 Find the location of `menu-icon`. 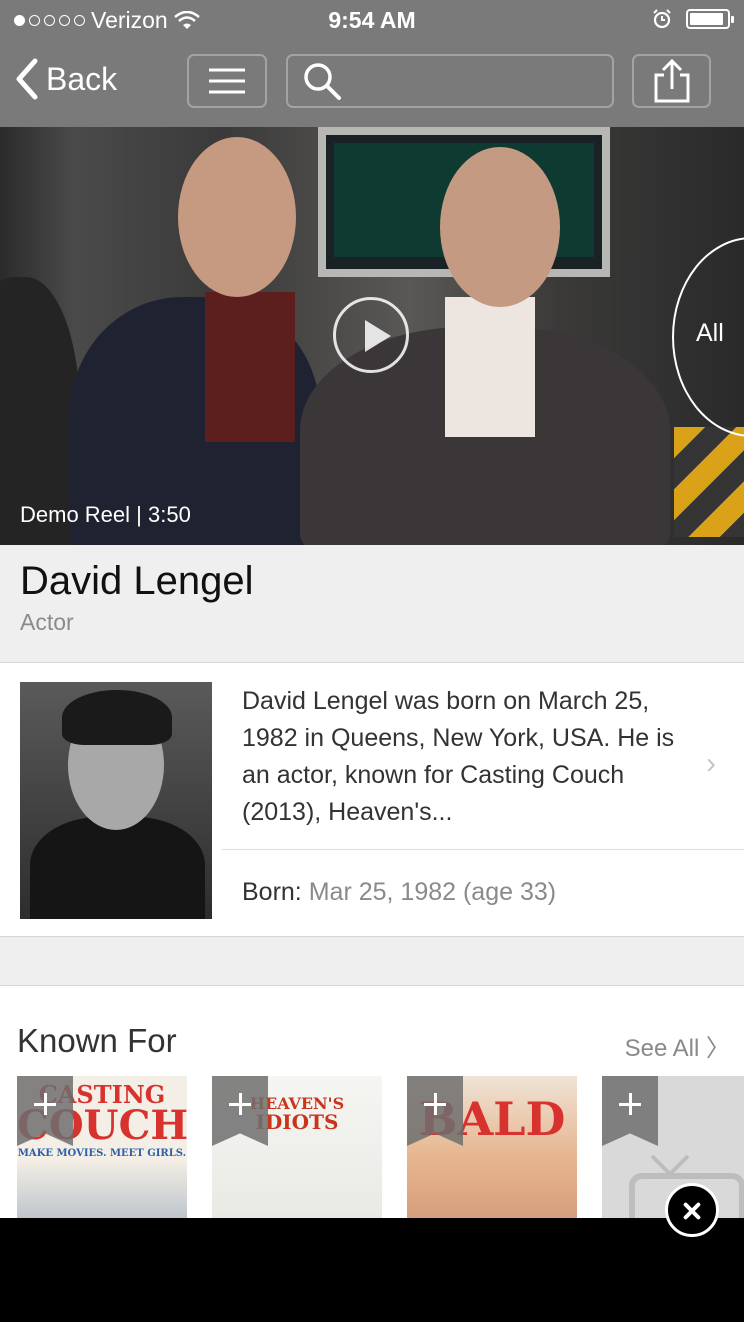

menu-icon is located at coordinates (227, 81).